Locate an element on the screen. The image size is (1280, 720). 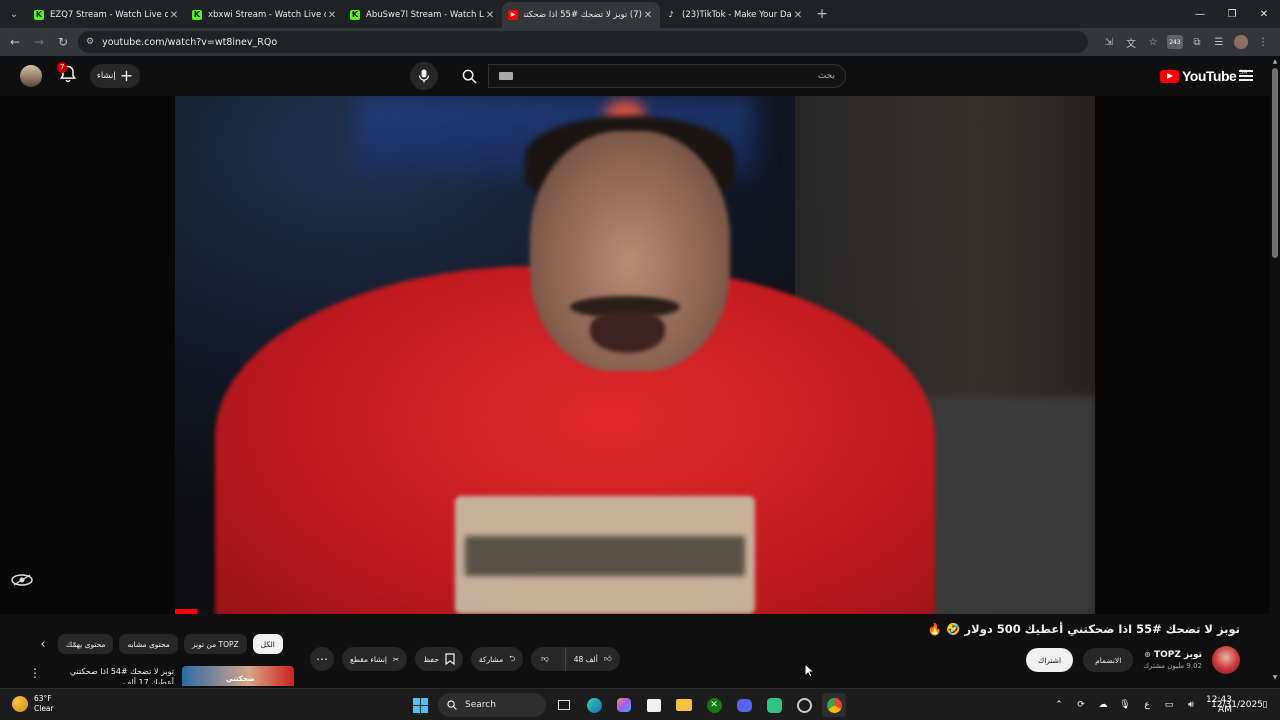
microphone-tray-icon: 🎙︎ is located at coordinates (1125, 705).